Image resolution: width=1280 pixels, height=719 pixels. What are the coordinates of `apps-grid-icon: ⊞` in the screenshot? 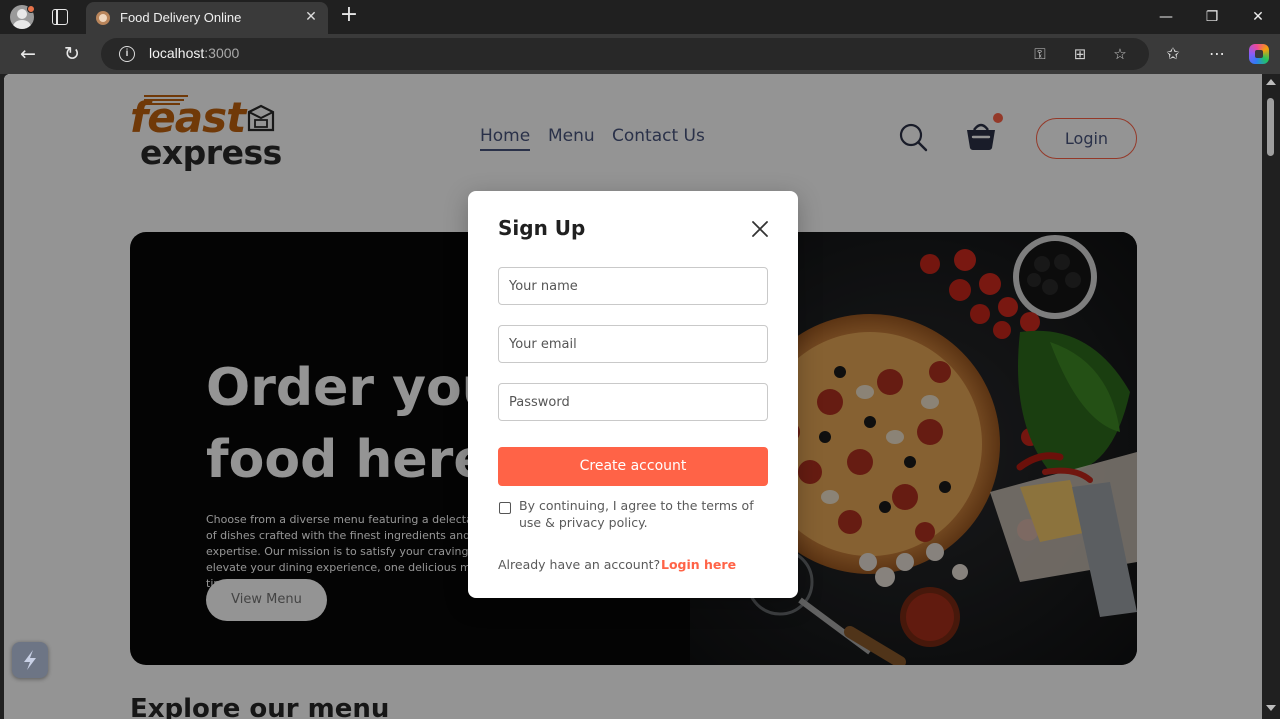 It's located at (1080, 54).